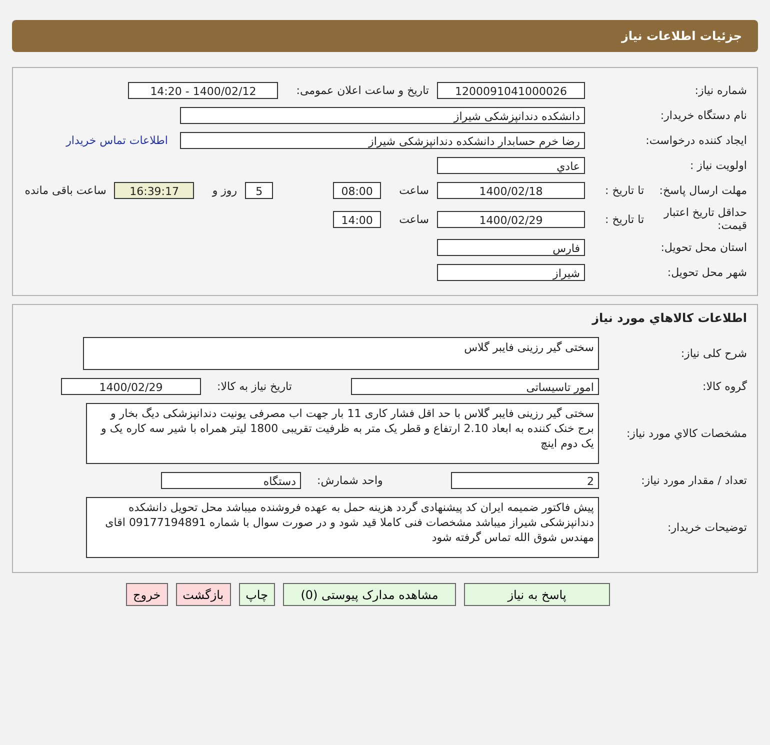 The height and width of the screenshot is (745, 770). What do you see at coordinates (703, 115) in the screenshot?
I see `field-label: نام دستگاه خریدار:` at bounding box center [703, 115].